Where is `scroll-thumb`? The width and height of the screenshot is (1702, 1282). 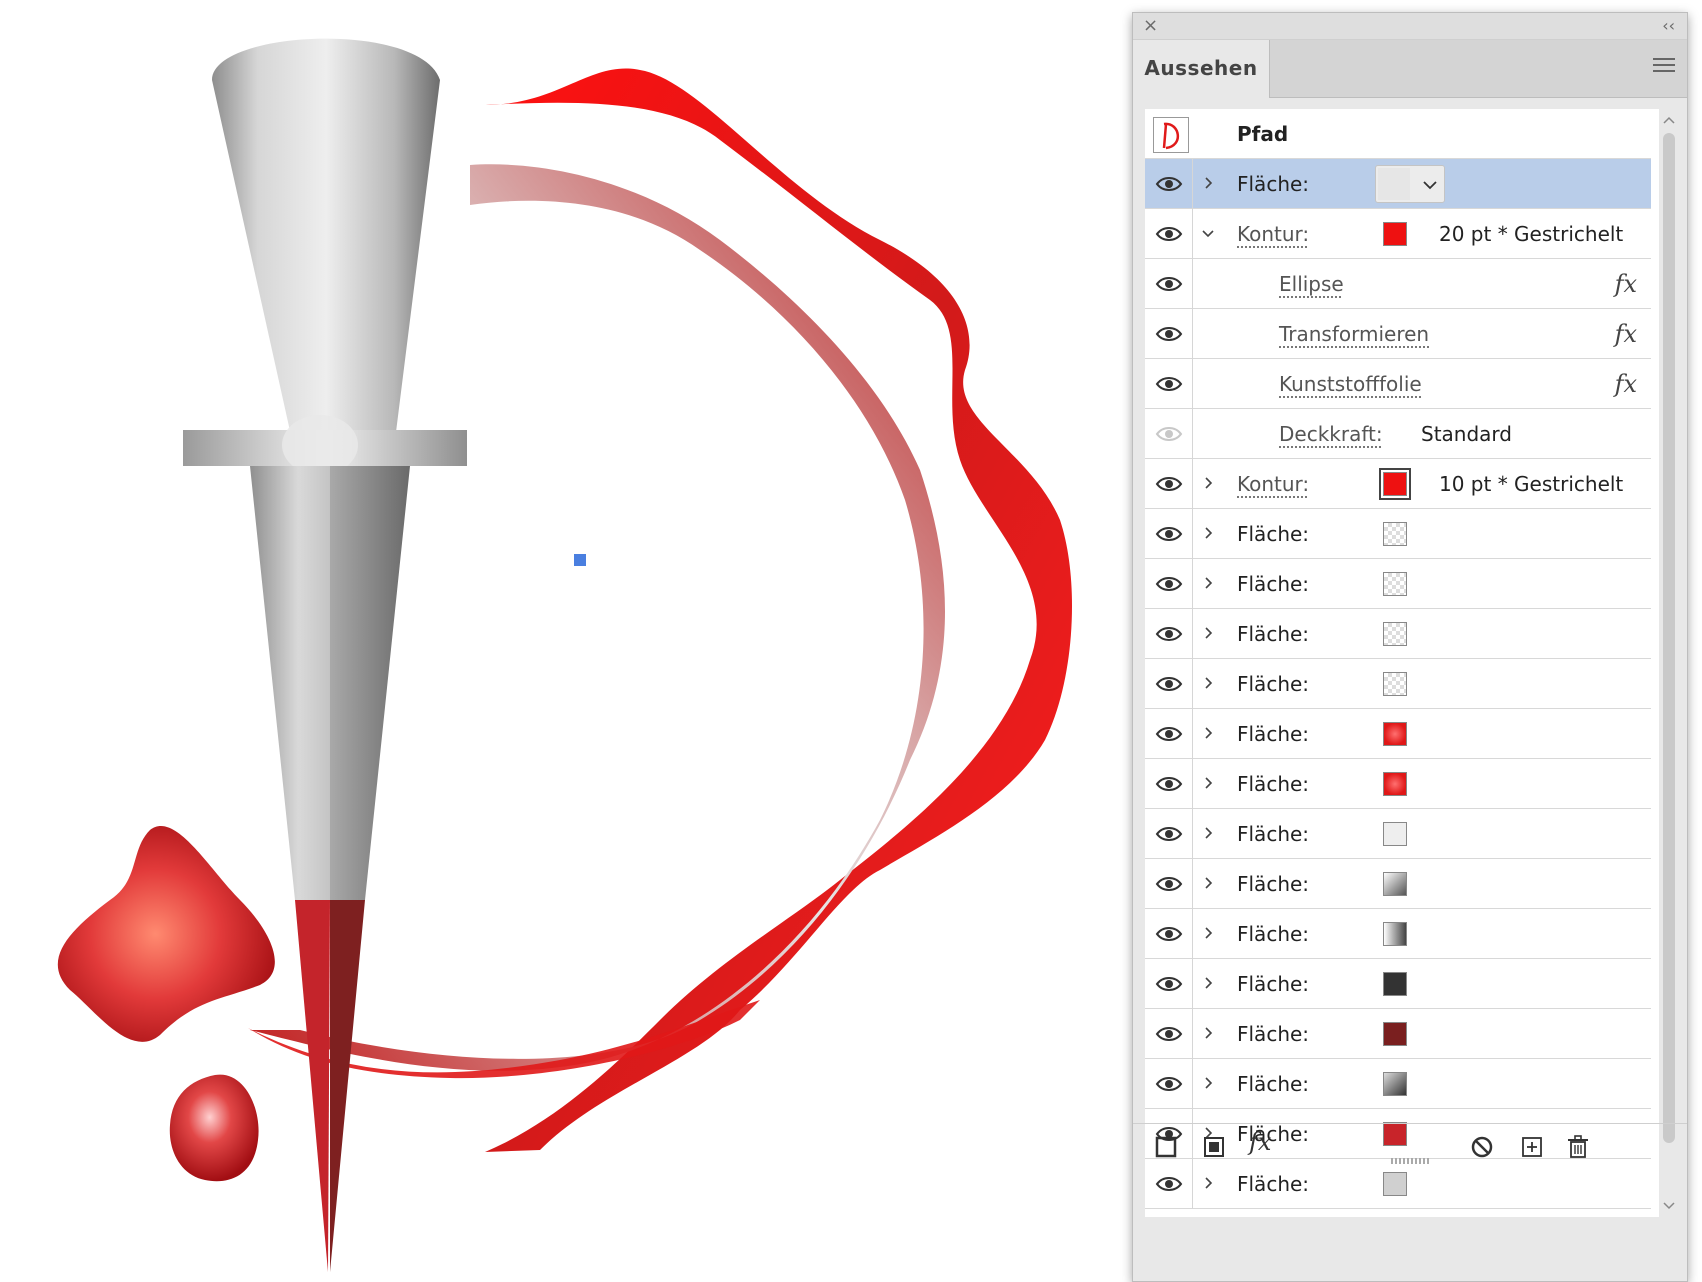
scroll-thumb is located at coordinates (1669, 638).